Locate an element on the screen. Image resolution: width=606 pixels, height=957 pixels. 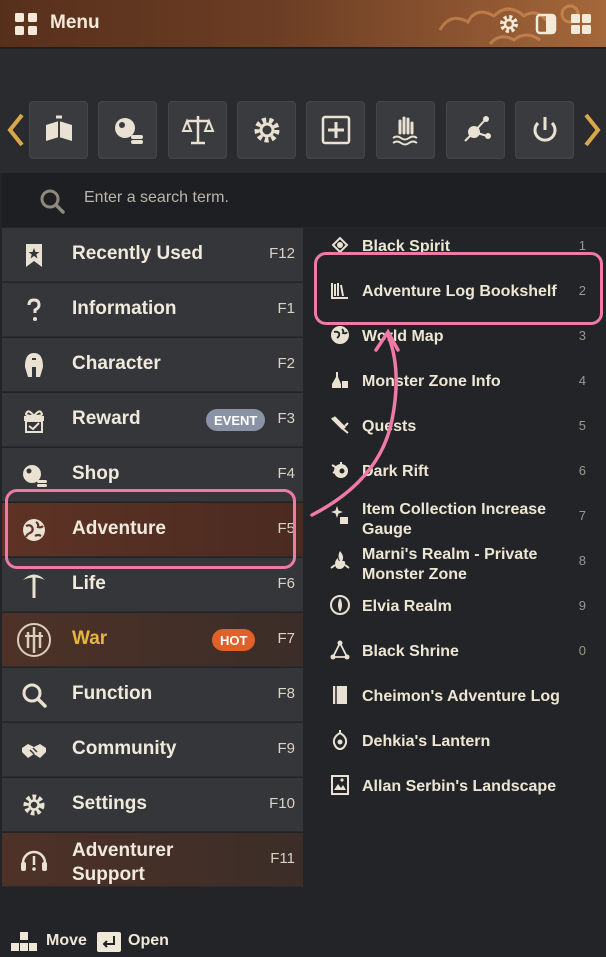
panel-toggle-icon is located at coordinates (546, 24).